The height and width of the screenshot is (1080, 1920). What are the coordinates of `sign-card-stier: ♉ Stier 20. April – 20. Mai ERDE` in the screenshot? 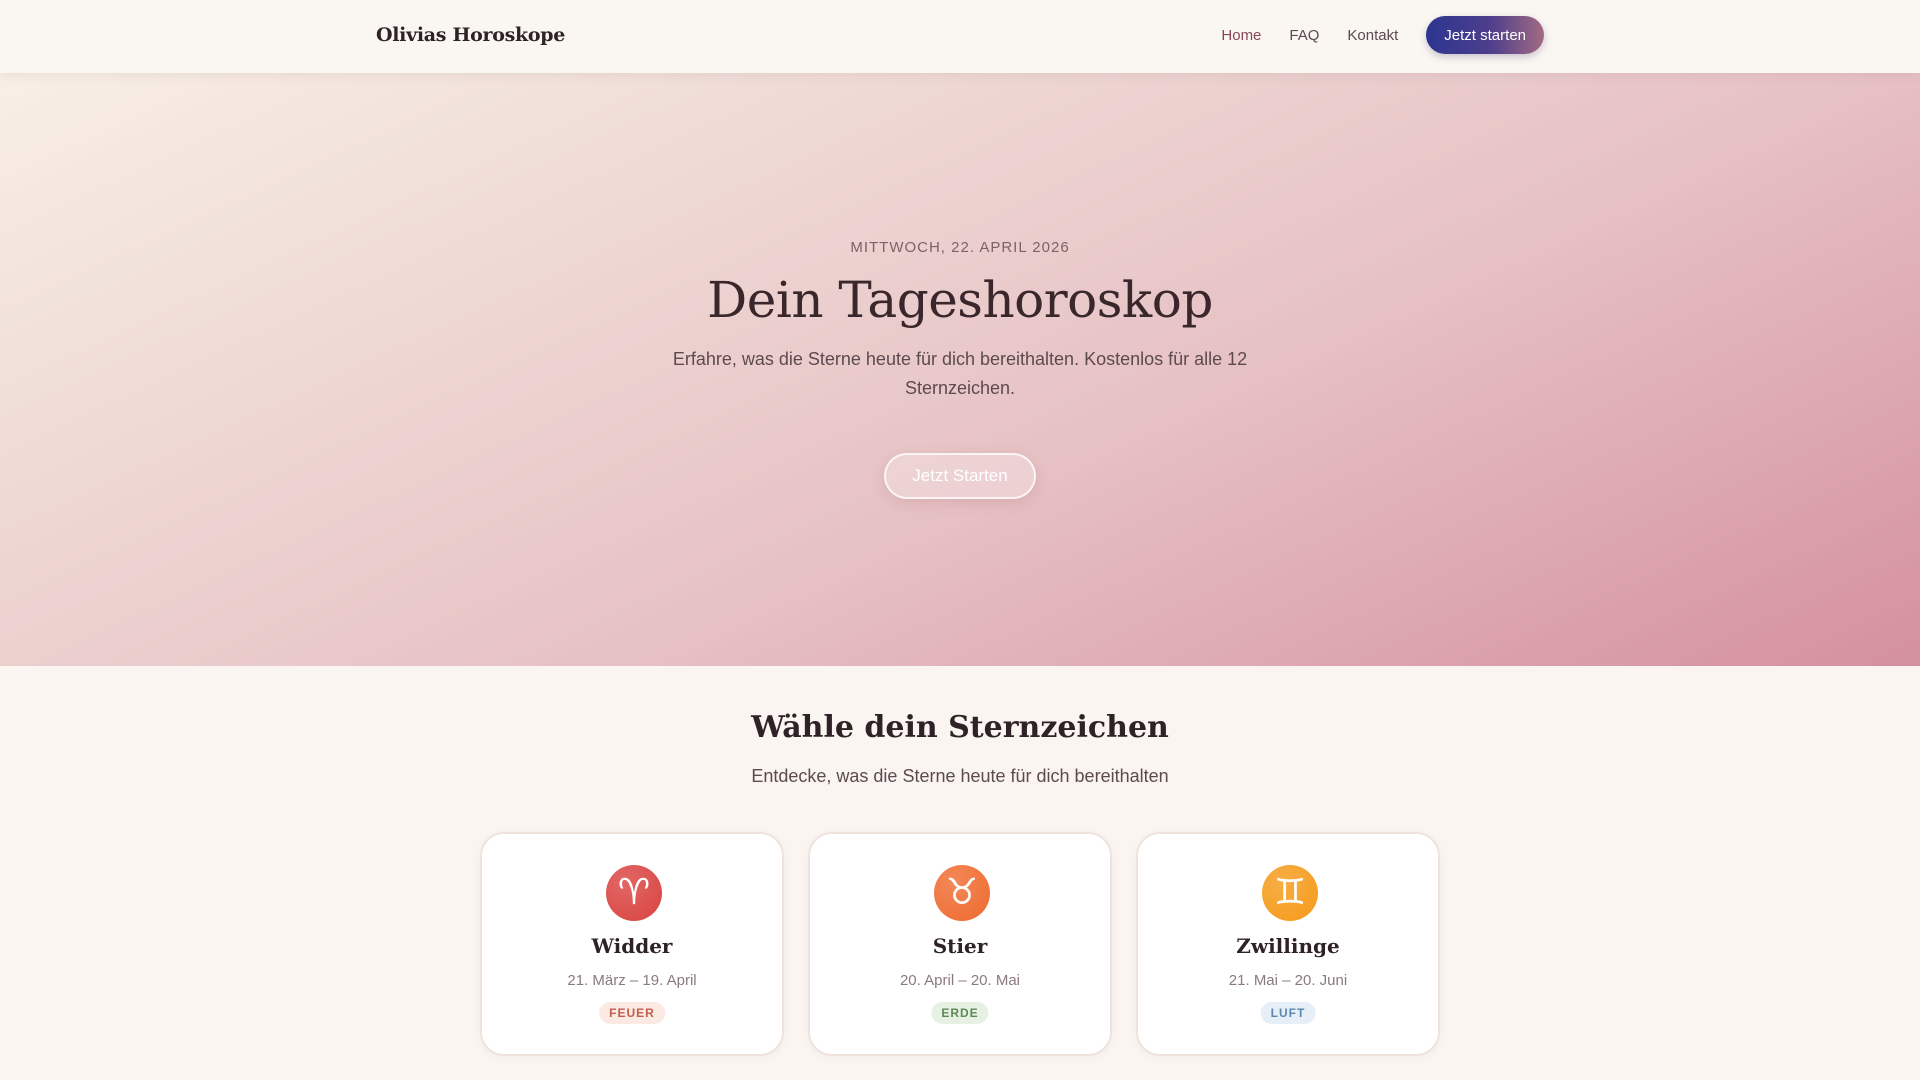 It's located at (960, 944).